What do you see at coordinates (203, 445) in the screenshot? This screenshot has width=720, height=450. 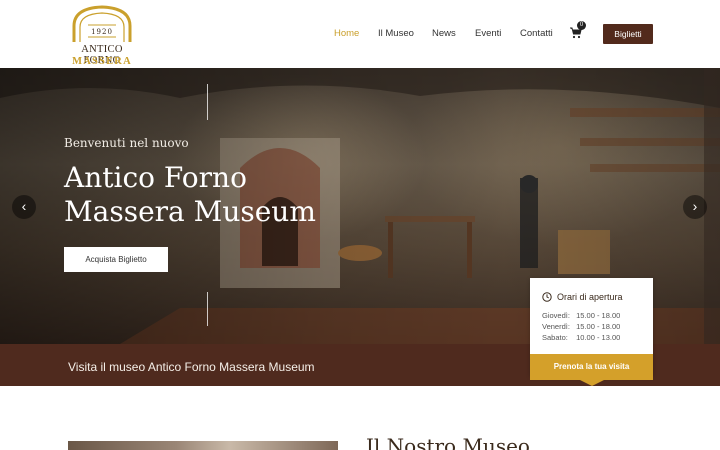 I see `museum-photo` at bounding box center [203, 445].